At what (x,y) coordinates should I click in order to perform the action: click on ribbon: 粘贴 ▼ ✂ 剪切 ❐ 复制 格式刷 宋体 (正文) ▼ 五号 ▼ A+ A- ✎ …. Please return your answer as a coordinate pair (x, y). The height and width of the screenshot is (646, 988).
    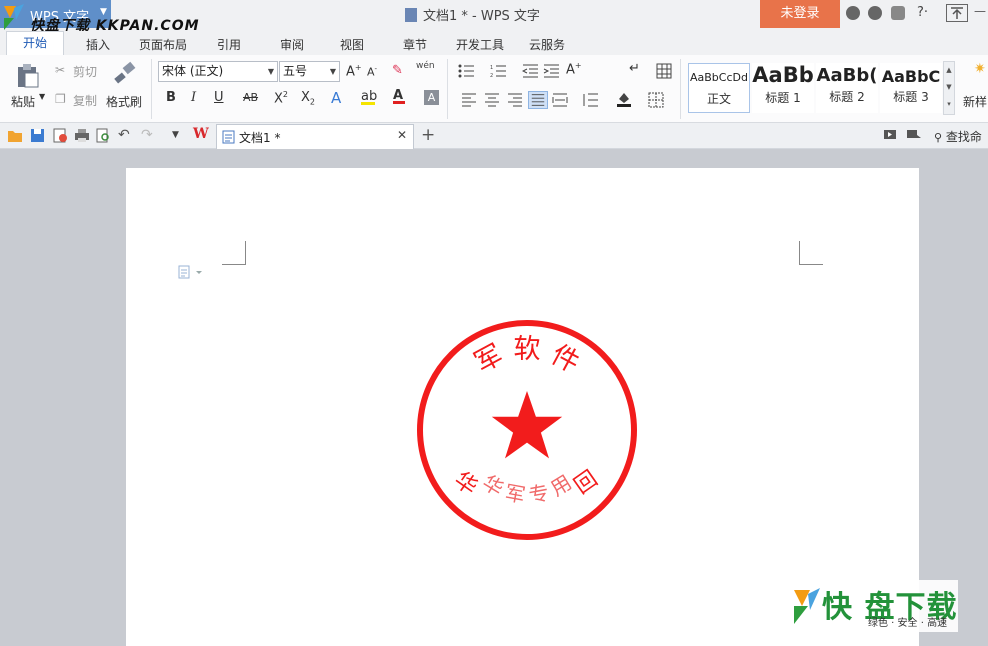
    Looking at the image, I should click on (494, 89).